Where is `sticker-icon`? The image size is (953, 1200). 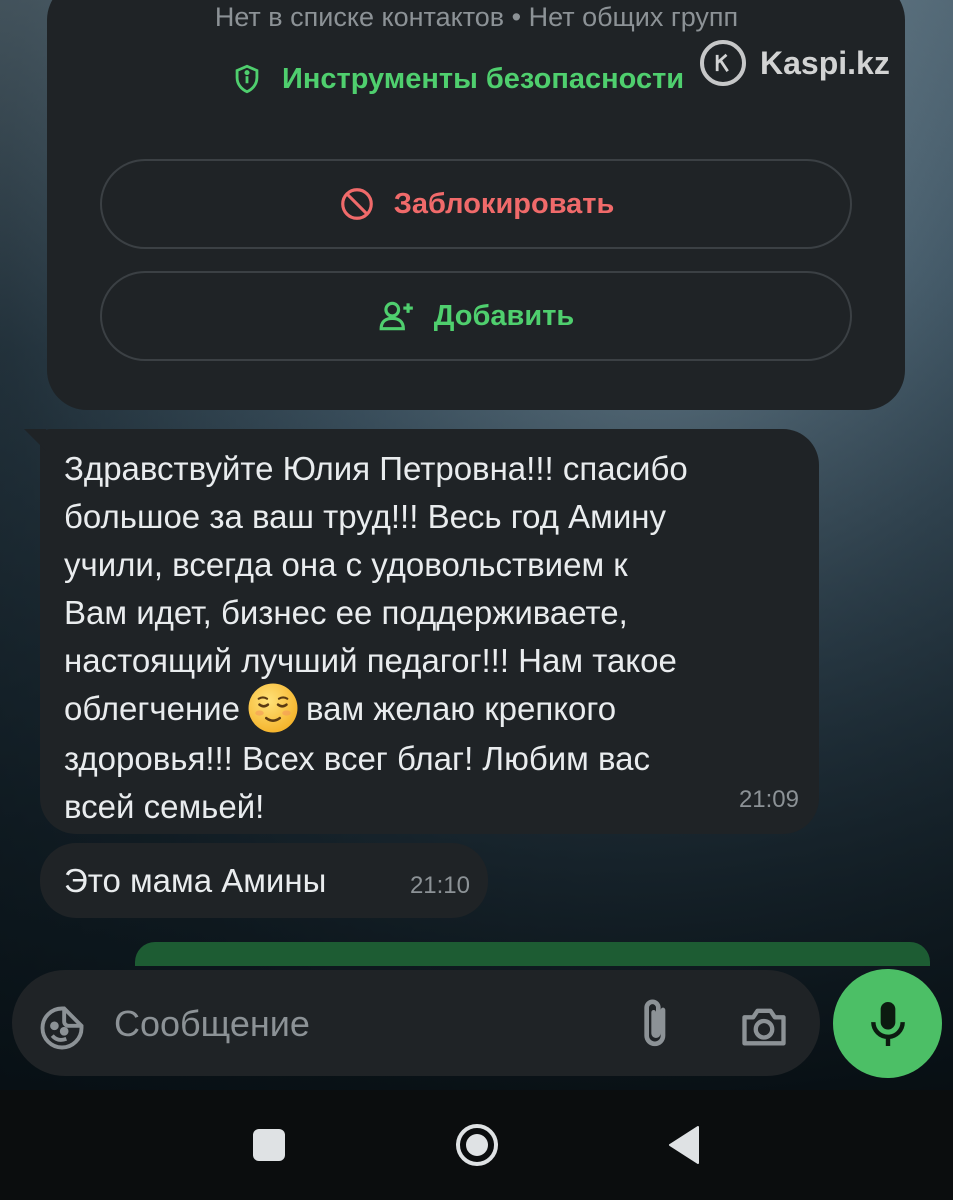 sticker-icon is located at coordinates (62, 1028).